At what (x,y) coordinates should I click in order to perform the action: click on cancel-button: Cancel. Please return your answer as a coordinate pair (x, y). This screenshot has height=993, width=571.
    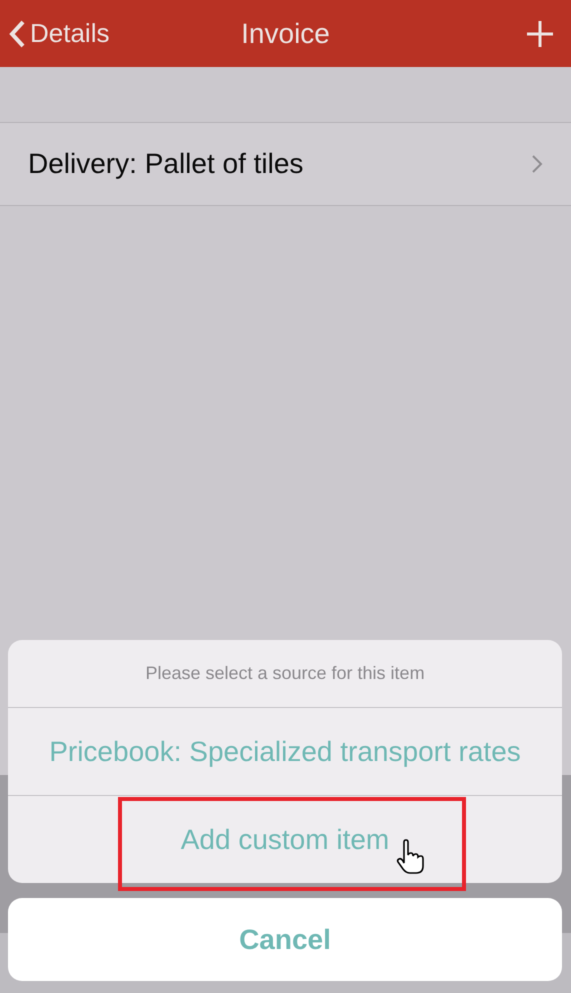
    Looking at the image, I should click on (285, 939).